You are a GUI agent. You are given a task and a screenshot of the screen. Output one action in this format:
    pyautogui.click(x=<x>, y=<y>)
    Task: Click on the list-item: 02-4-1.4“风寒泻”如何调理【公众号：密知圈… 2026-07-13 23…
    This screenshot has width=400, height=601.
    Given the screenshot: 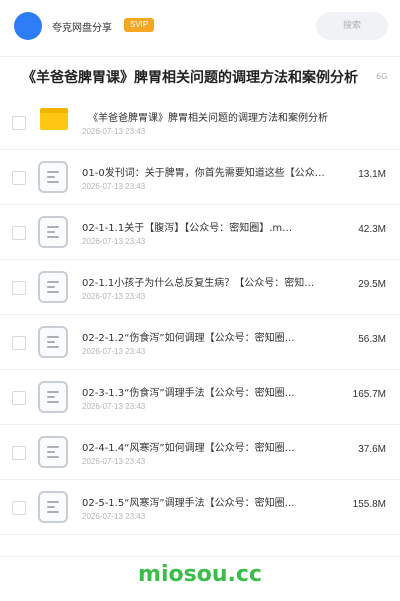 What is the action you would take?
    pyautogui.click(x=200, y=452)
    